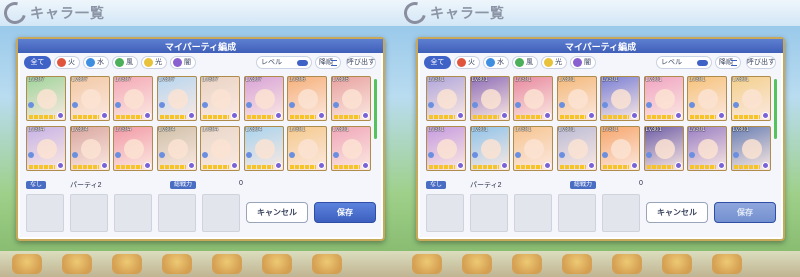  What do you see at coordinates (210, 80) in the screenshot?
I see `character-level: Lv307` at bounding box center [210, 80].